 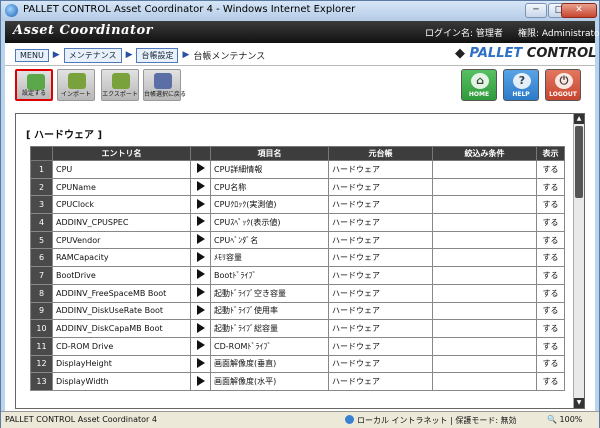 What do you see at coordinates (165, 94) in the screenshot?
I see `toolbar-label: 台帳選択に戻る` at bounding box center [165, 94].